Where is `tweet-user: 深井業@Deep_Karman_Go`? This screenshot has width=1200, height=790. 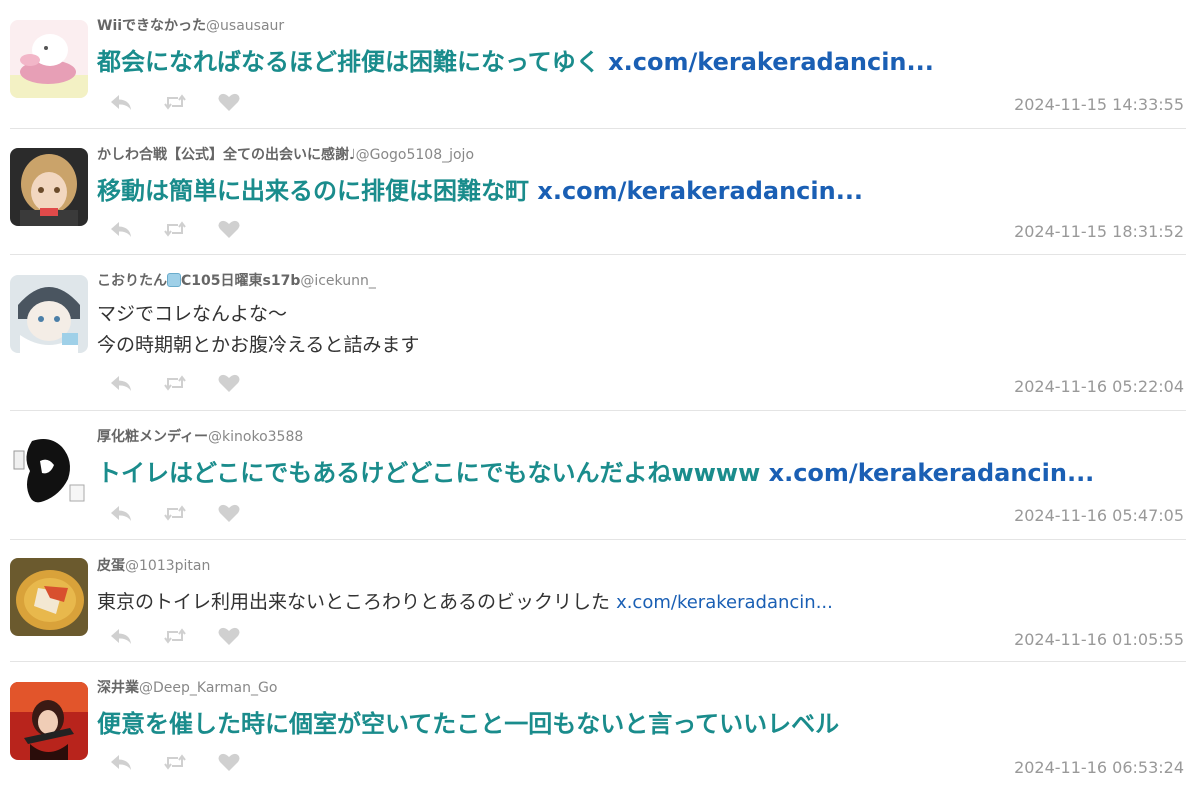
tweet-user: 深井業@Deep_Karman_Go is located at coordinates (187, 688).